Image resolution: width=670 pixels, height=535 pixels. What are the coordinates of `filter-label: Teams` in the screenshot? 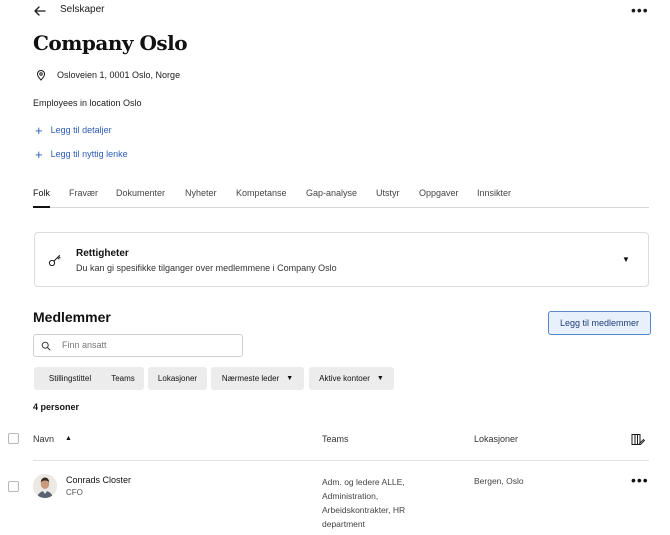 It's located at (123, 378).